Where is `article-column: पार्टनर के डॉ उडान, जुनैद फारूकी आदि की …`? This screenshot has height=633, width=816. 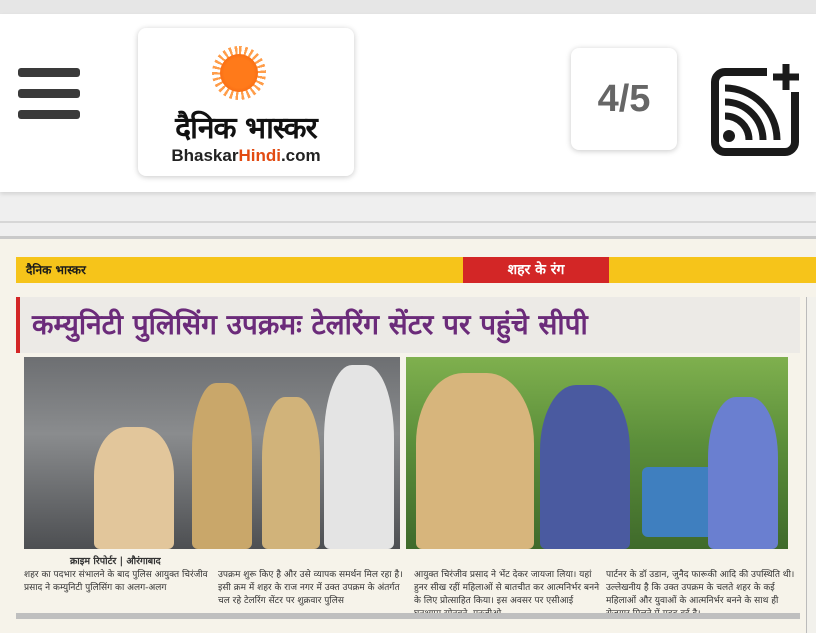 article-column: पार्टनर के डॉ उडान, जुनैद फारूकी आदि की … is located at coordinates (700, 591).